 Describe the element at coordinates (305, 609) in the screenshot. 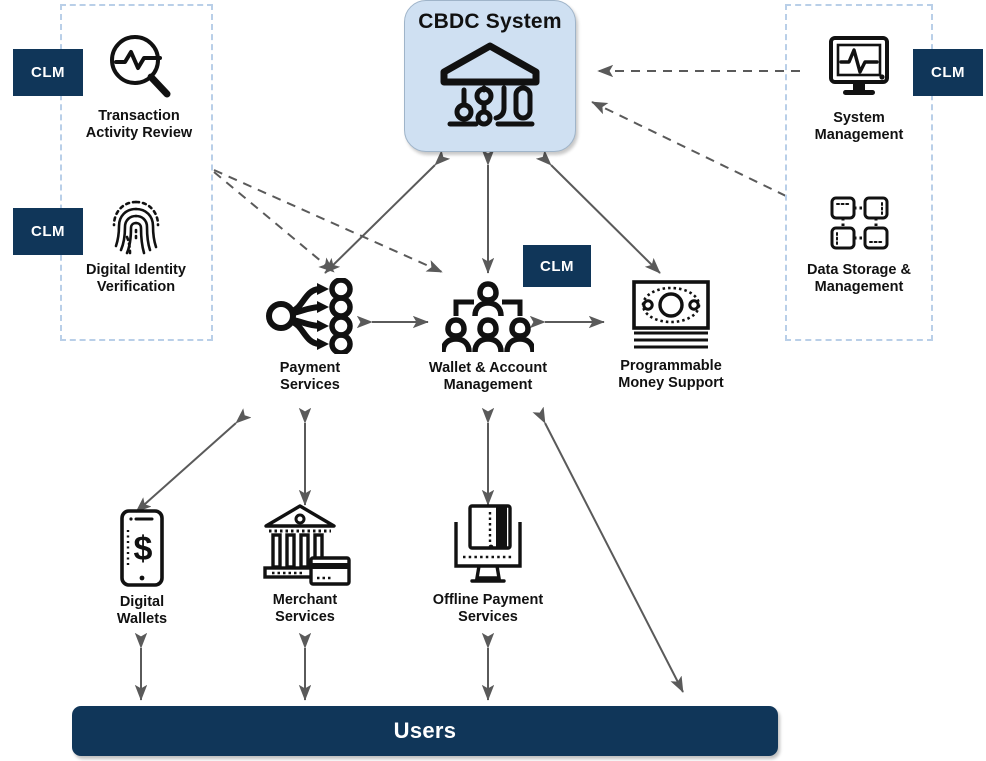

I see `node-label: Merchant Services` at that location.